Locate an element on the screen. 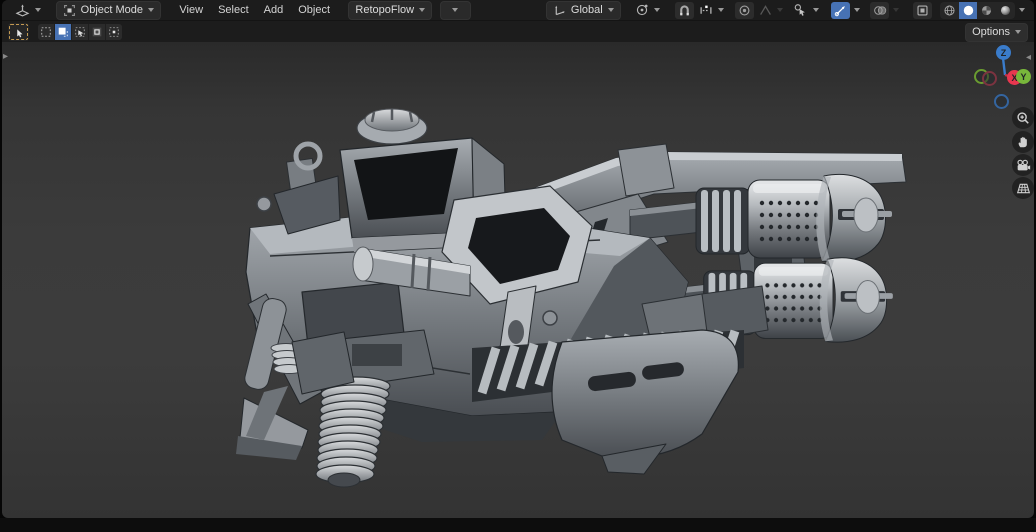 The image size is (1036, 532). snap-target-selector is located at coordinates (711, 10).